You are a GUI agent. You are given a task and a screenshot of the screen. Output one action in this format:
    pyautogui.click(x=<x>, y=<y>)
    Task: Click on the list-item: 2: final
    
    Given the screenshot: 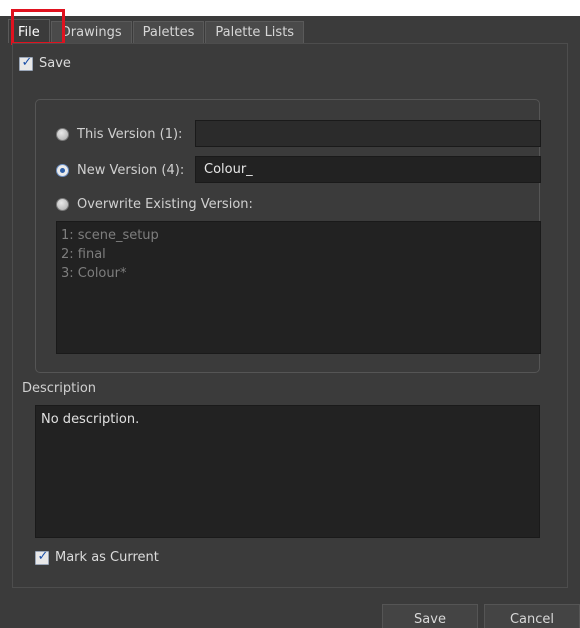 What is the action you would take?
    pyautogui.click(x=298, y=254)
    